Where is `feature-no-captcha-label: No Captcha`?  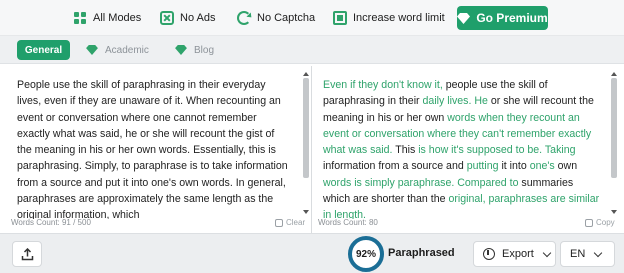
feature-no-captcha-label: No Captcha is located at coordinates (286, 18).